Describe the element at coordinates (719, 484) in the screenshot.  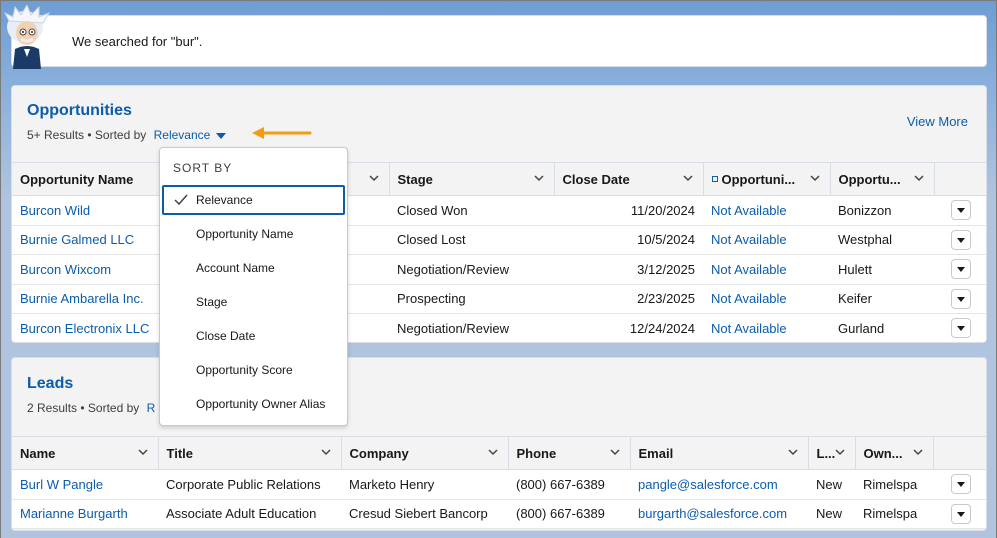
I see `email-link: pangle@salesforce.com` at that location.